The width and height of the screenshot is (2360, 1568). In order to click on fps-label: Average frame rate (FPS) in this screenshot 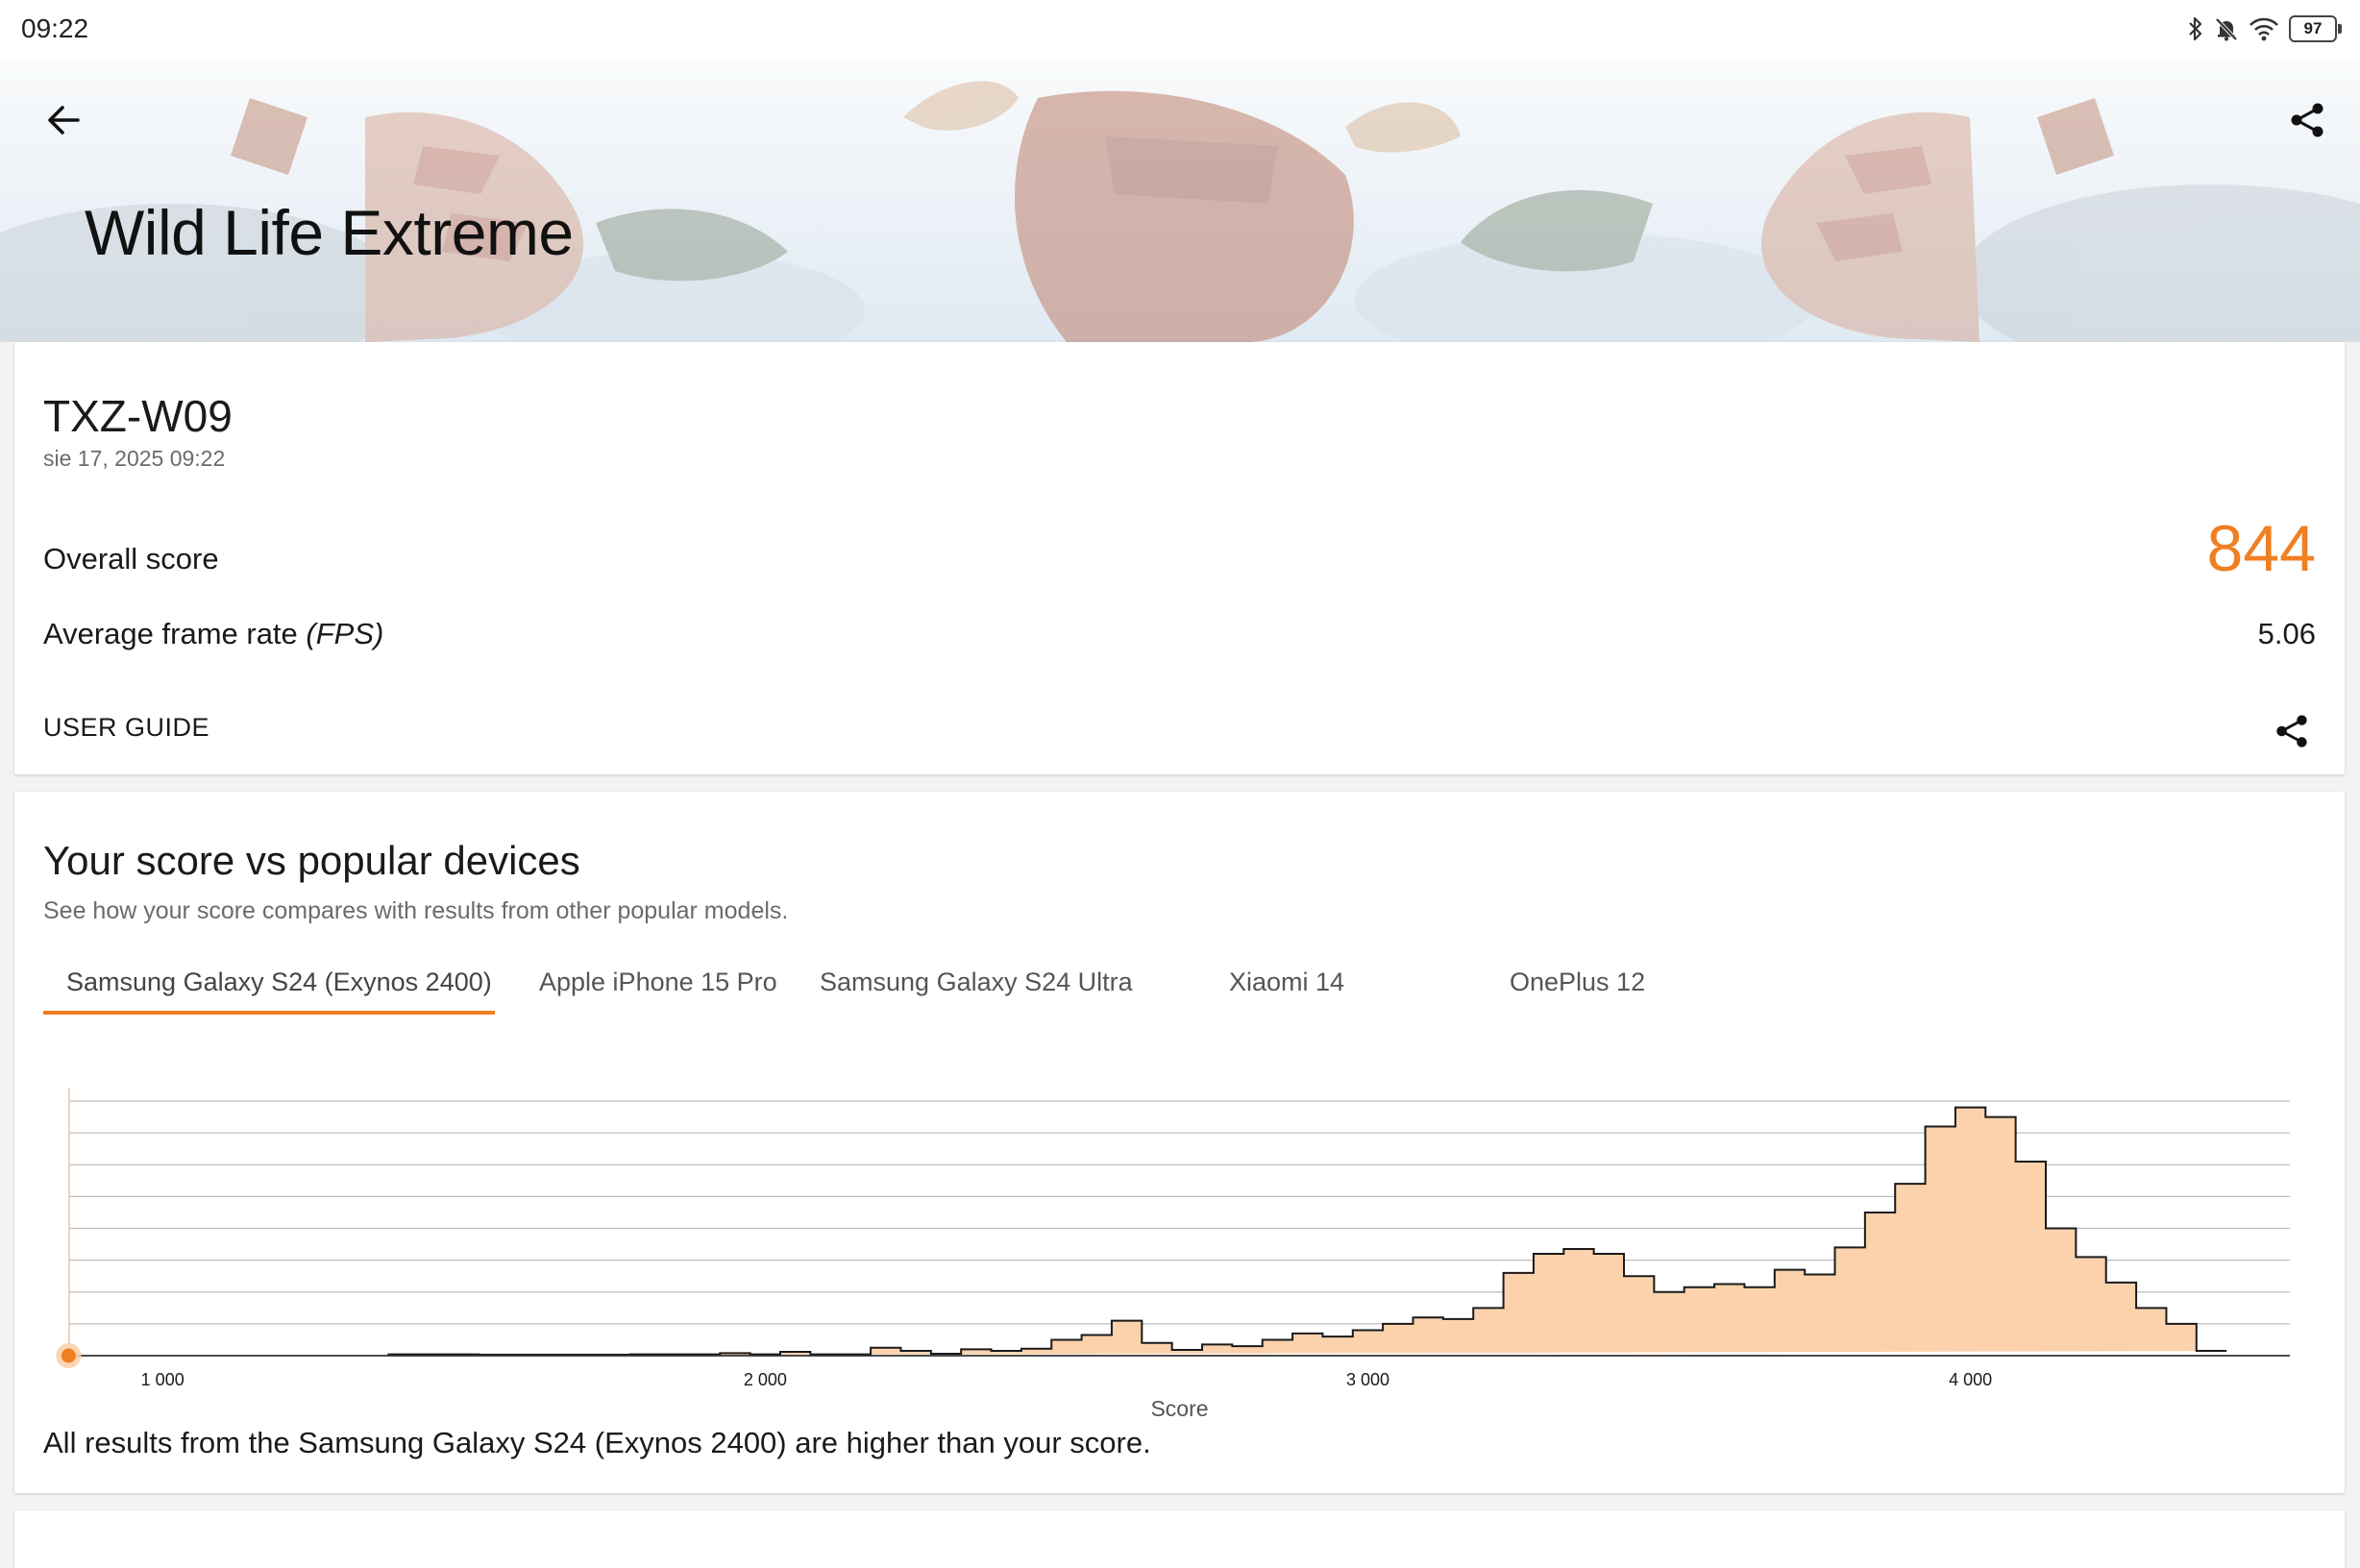, I will do `click(213, 634)`.